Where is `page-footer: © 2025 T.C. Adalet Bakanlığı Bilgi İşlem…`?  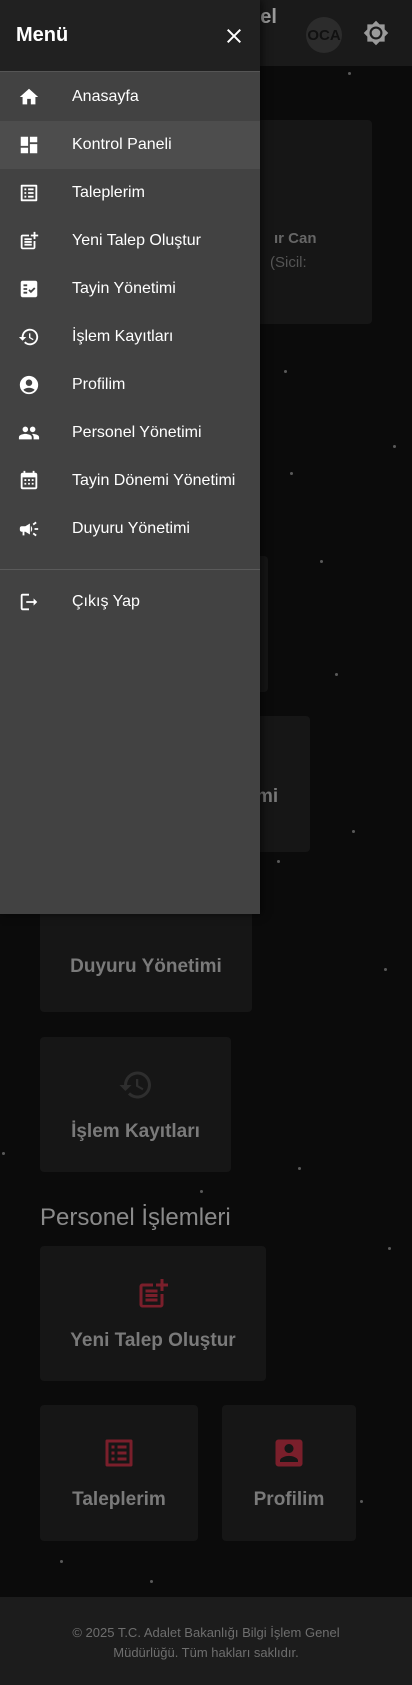 page-footer: © 2025 T.C. Adalet Bakanlığı Bilgi İşlem… is located at coordinates (206, 1641).